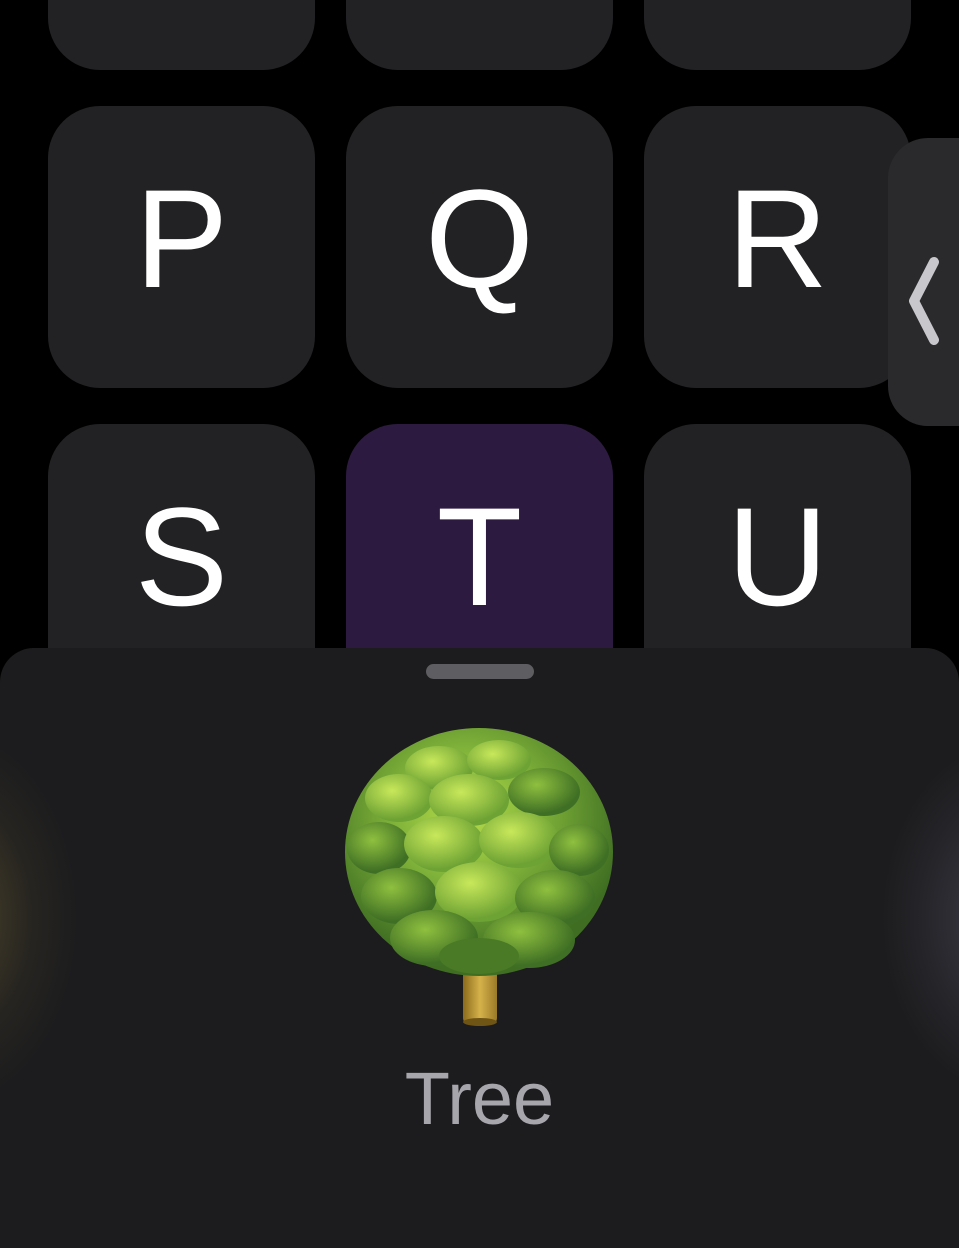  What do you see at coordinates (40, 918) in the screenshot?
I see `ambient-glow-left` at bounding box center [40, 918].